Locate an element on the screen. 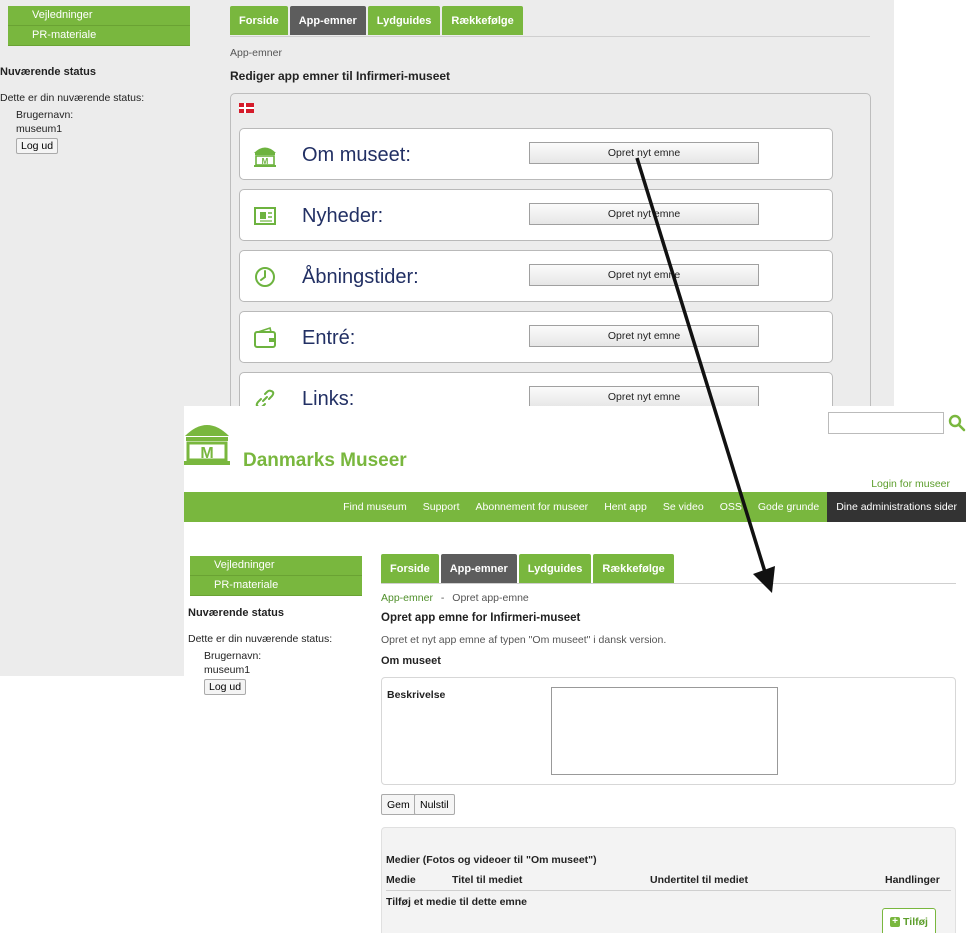  column-media-subtitle: Undertitel til mediet is located at coordinates (699, 880).